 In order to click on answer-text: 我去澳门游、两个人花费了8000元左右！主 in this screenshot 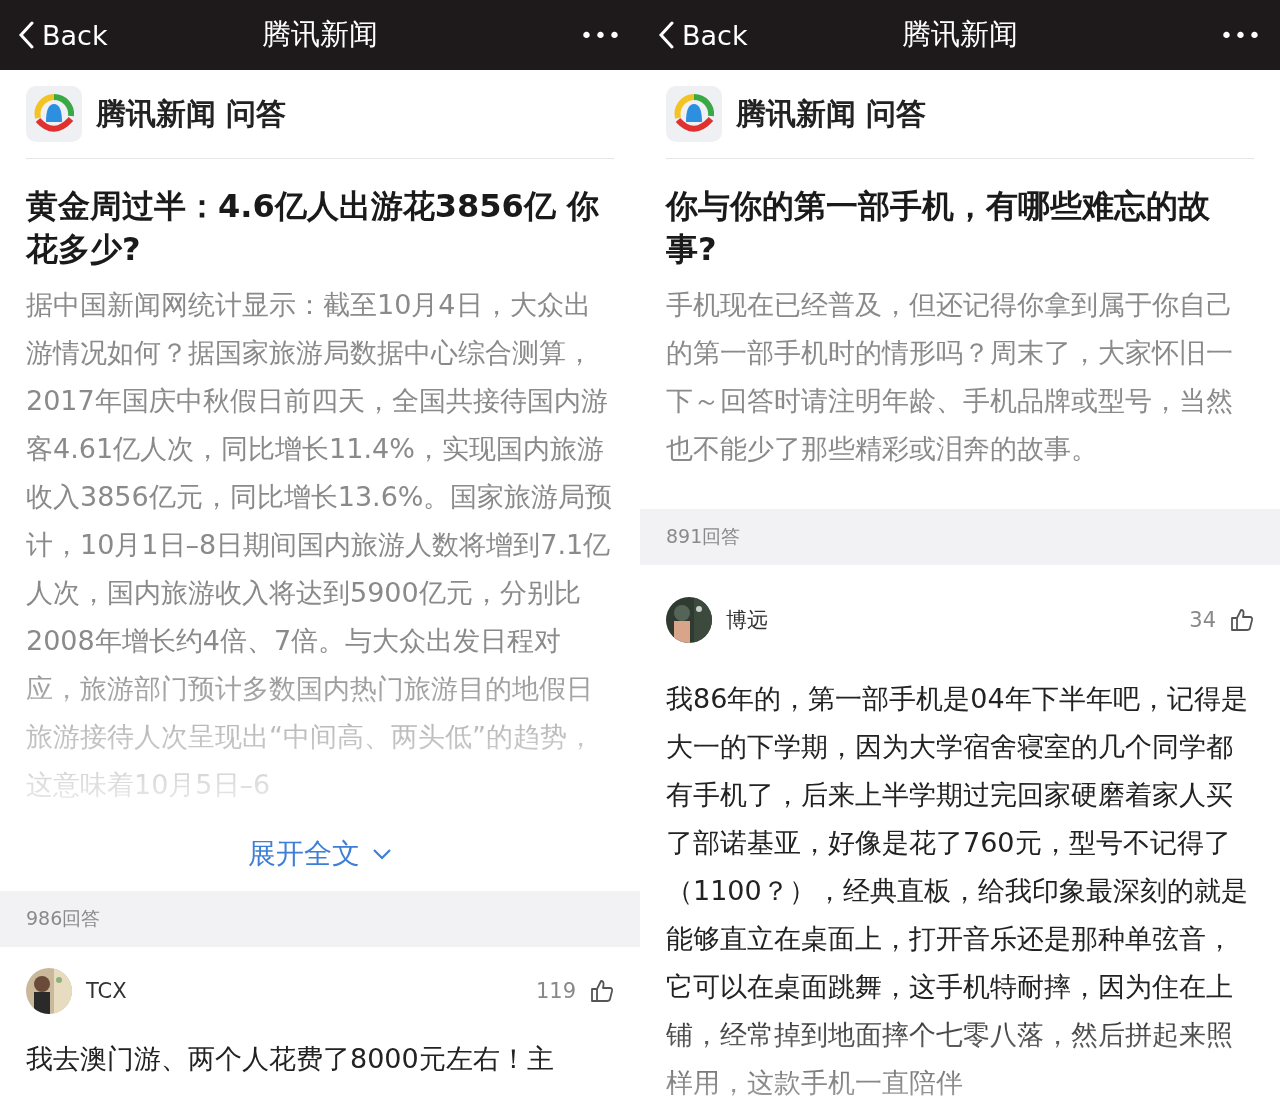, I will do `click(290, 1059)`.